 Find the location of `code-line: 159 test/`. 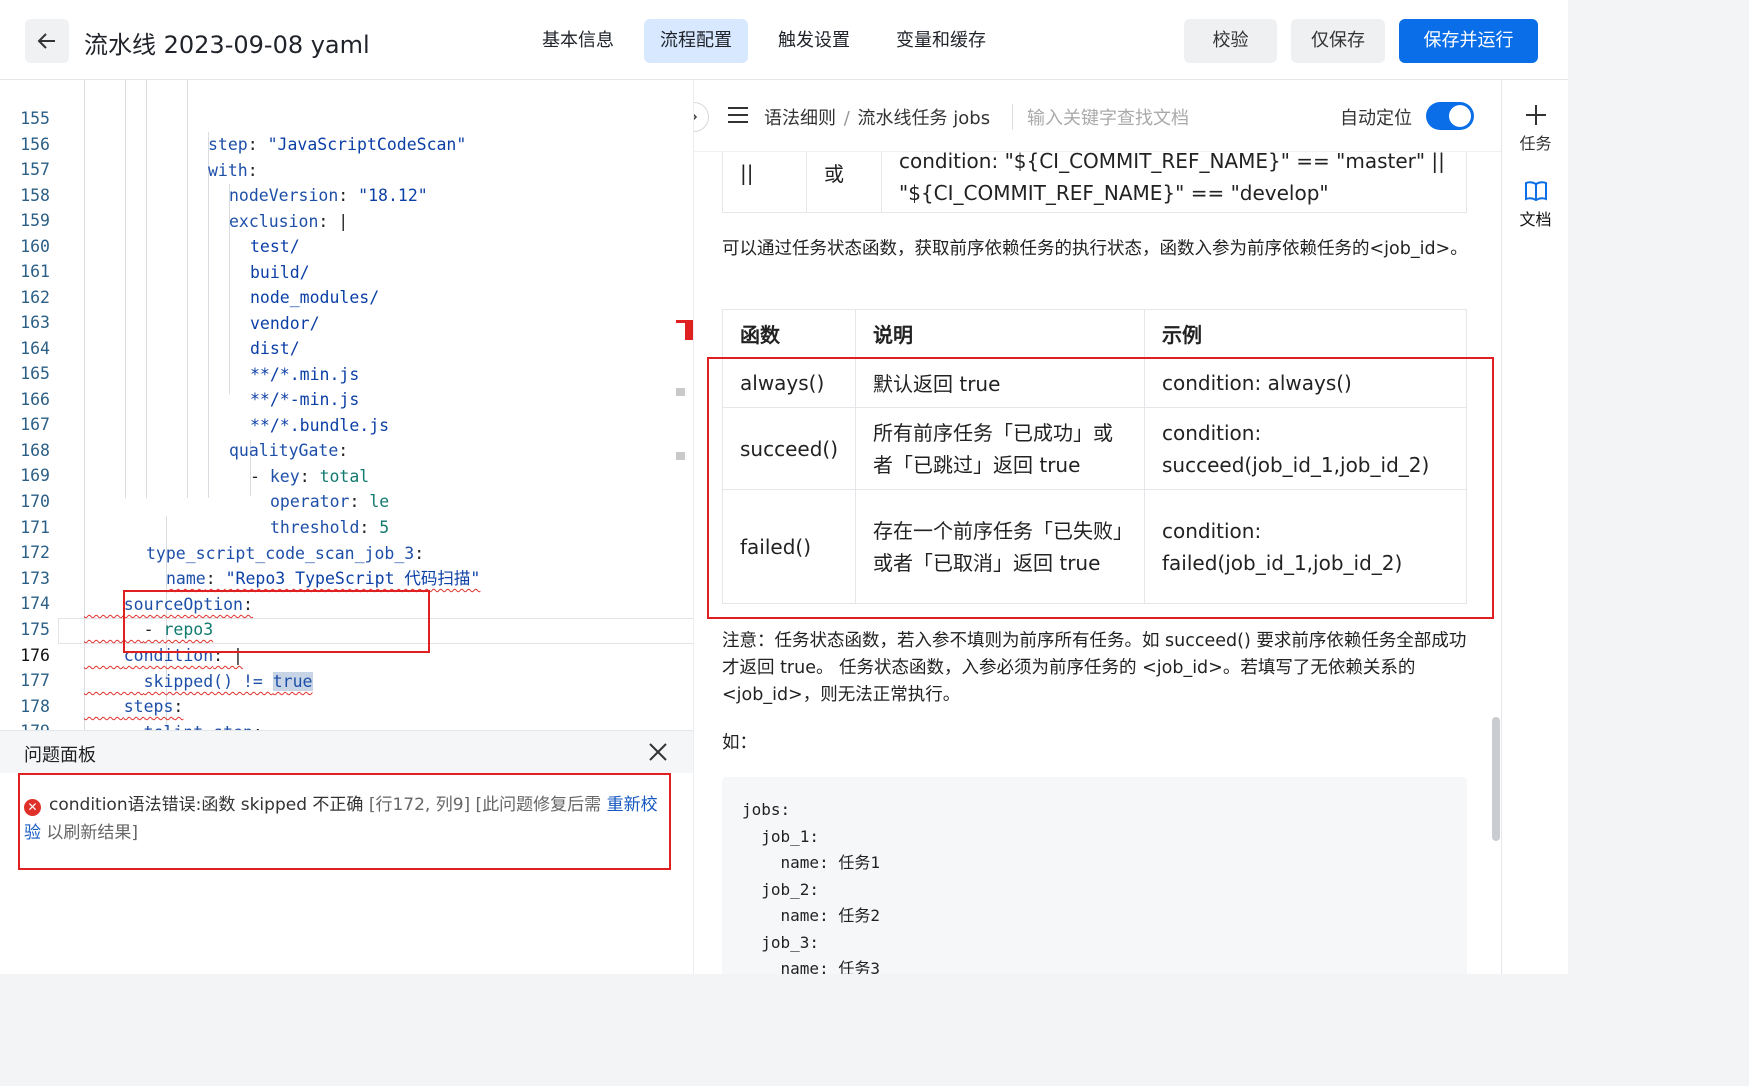

code-line: 159 test/ is located at coordinates (346, 219).